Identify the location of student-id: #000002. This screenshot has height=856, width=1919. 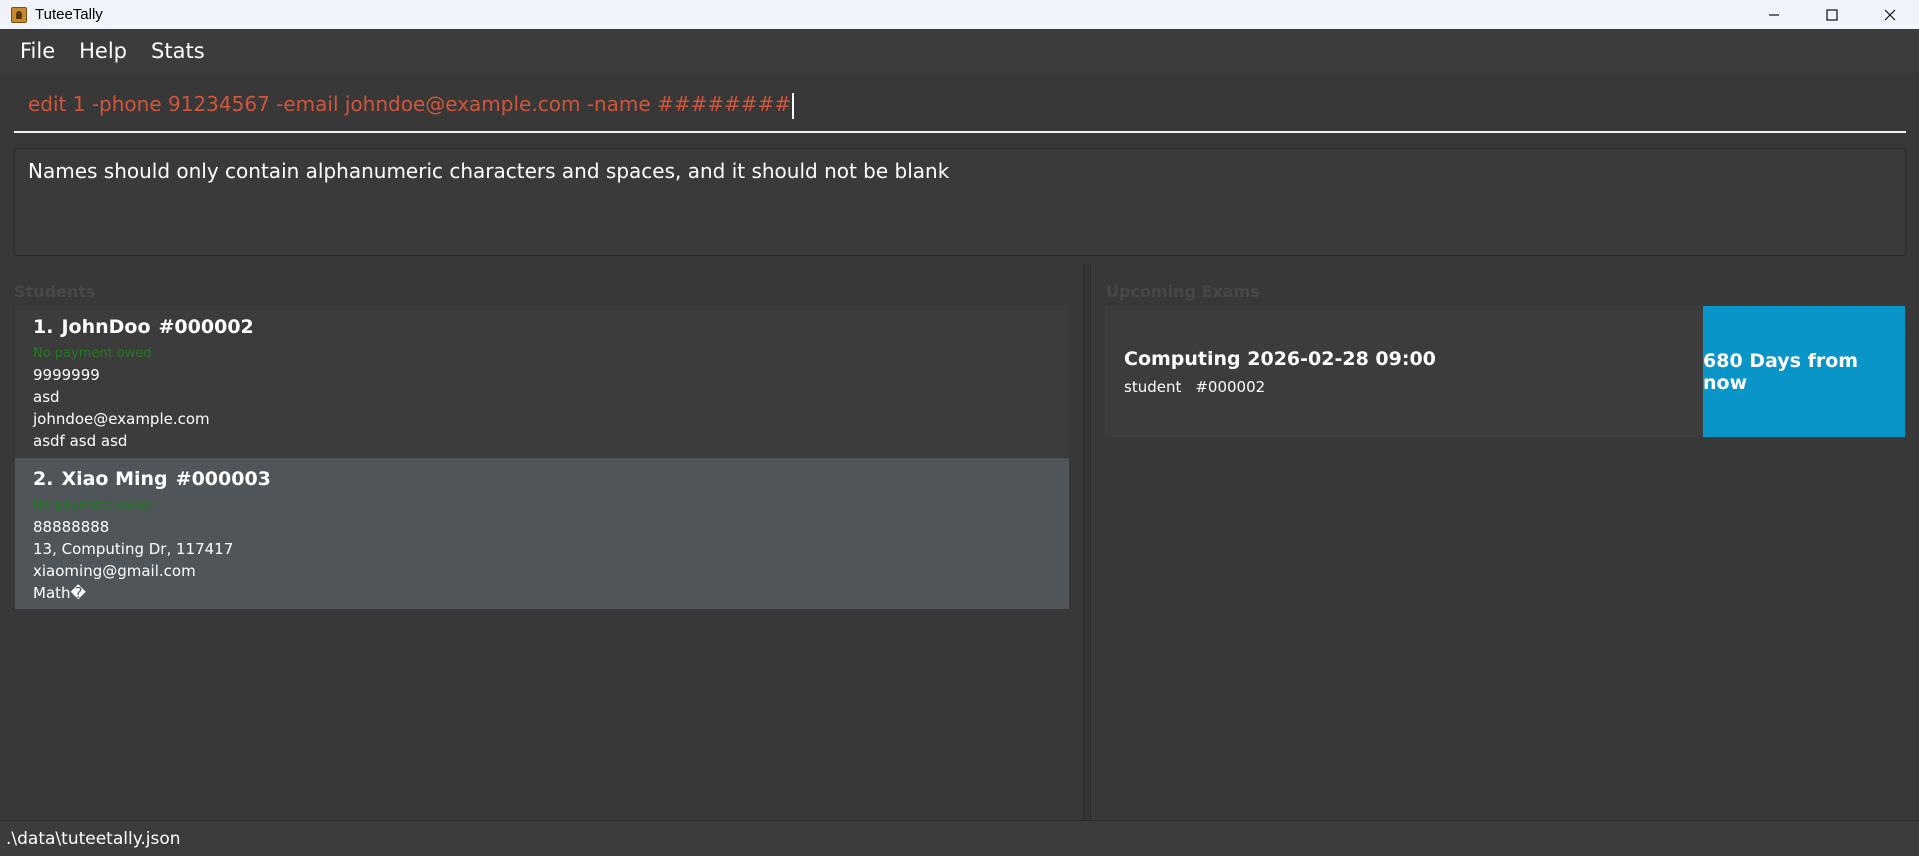
(206, 327).